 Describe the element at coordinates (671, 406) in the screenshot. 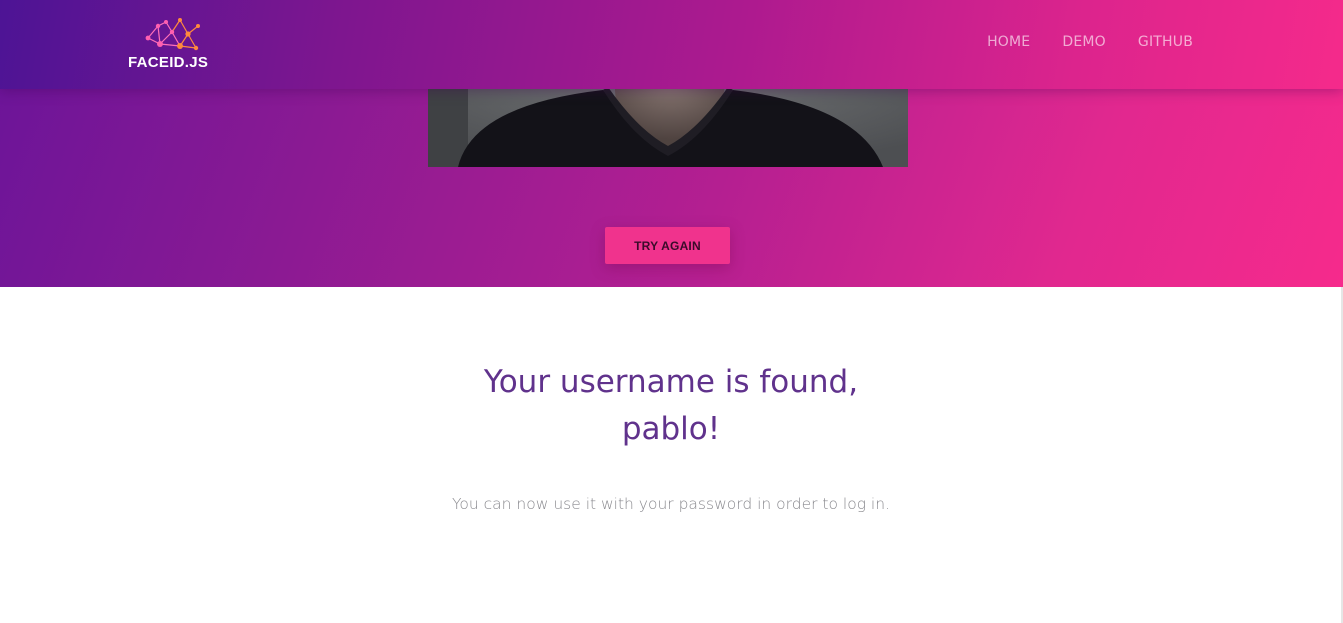

I see `result-heading: Your username is found, pablo!` at that location.